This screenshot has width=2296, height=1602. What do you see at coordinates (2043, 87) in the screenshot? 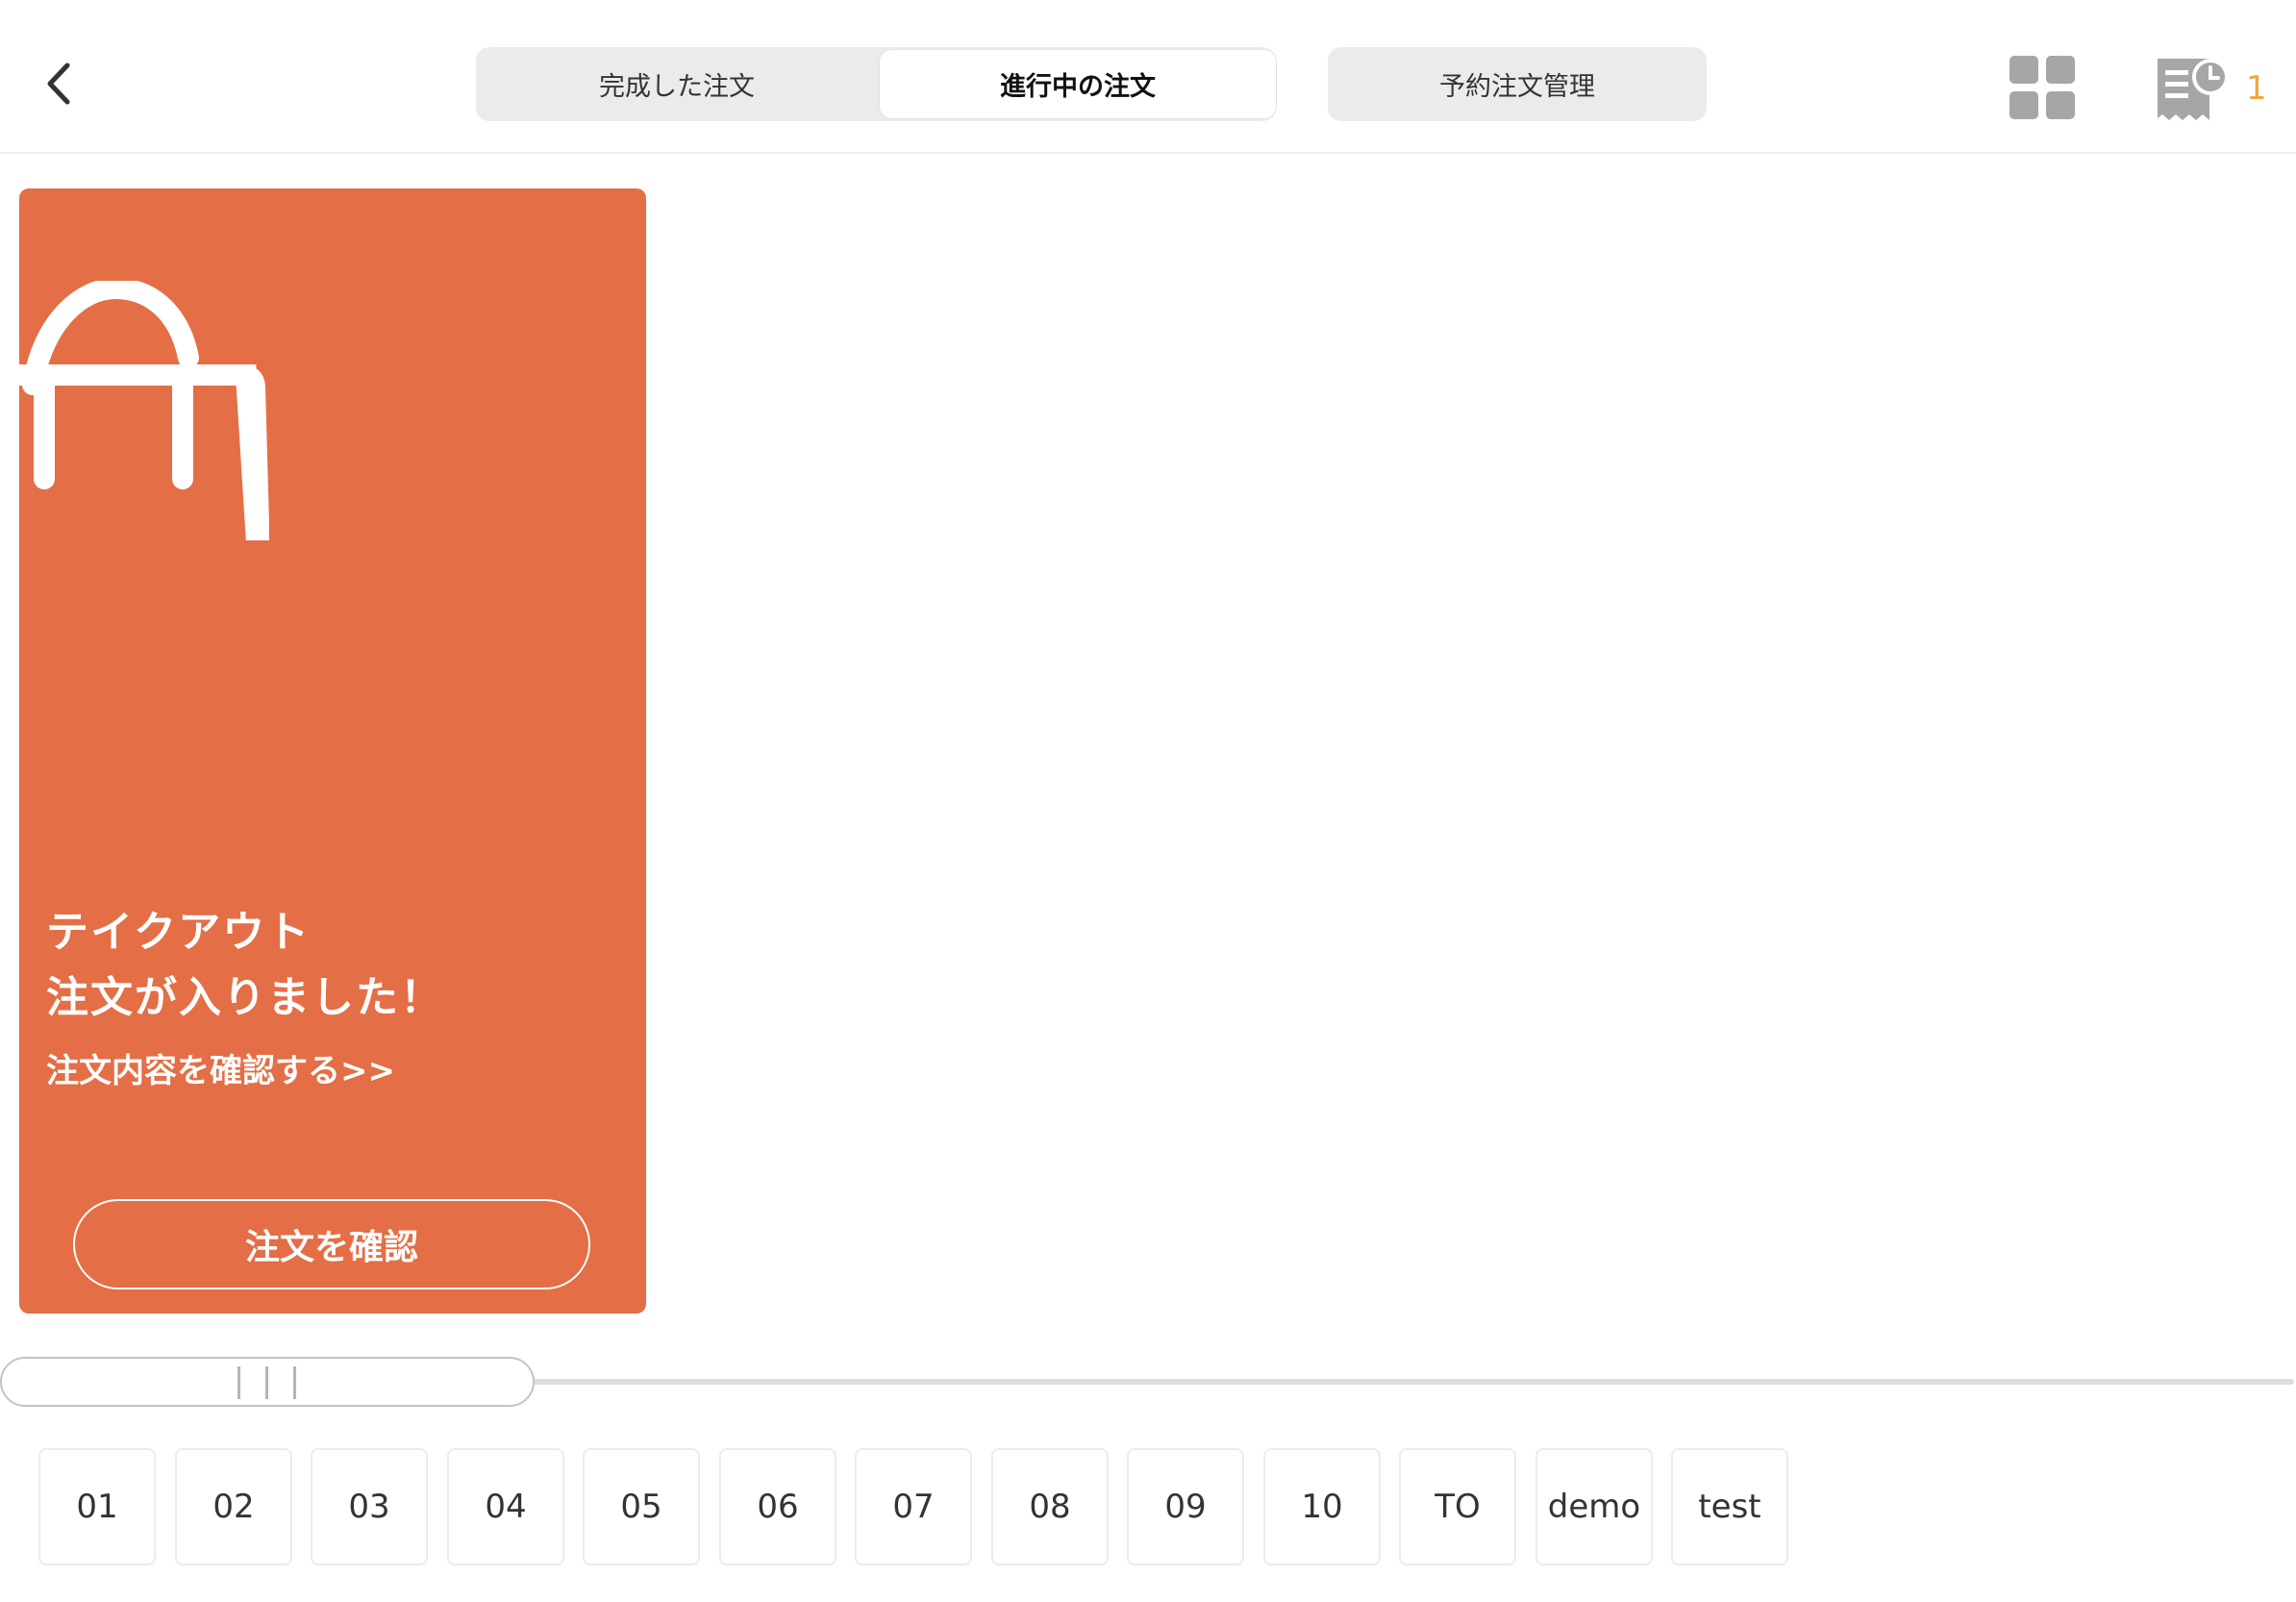
I see `grid-view-button` at bounding box center [2043, 87].